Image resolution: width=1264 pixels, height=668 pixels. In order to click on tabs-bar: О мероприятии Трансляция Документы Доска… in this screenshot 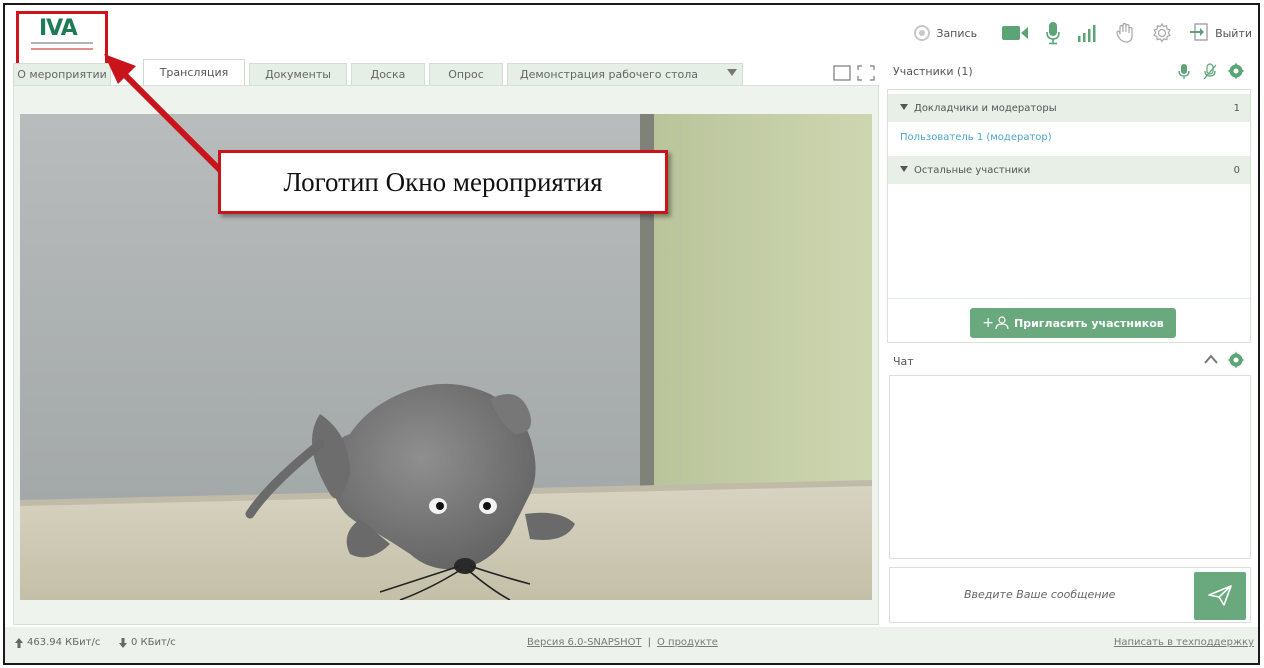, I will do `click(446, 72)`.